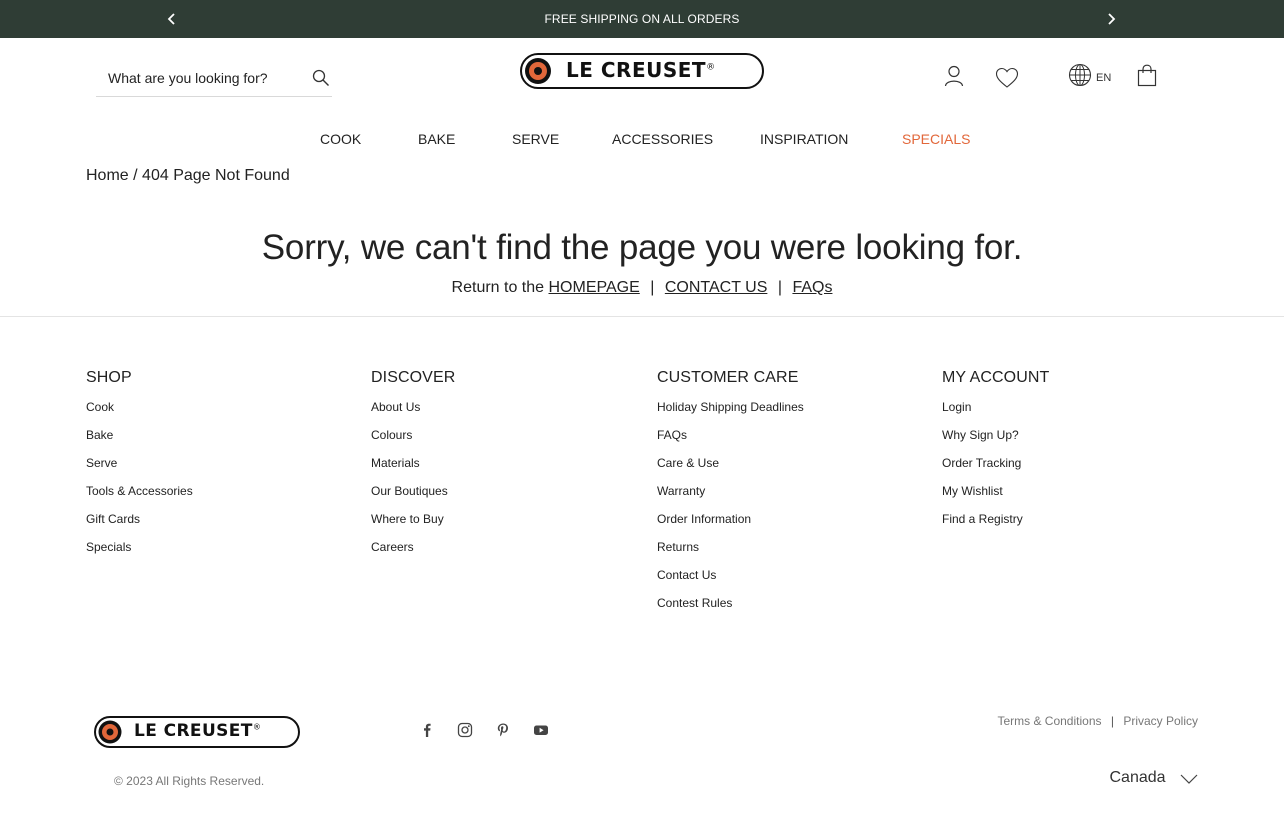 The image size is (1284, 820). I want to click on chevron-right-icon, so click(1111, 19).